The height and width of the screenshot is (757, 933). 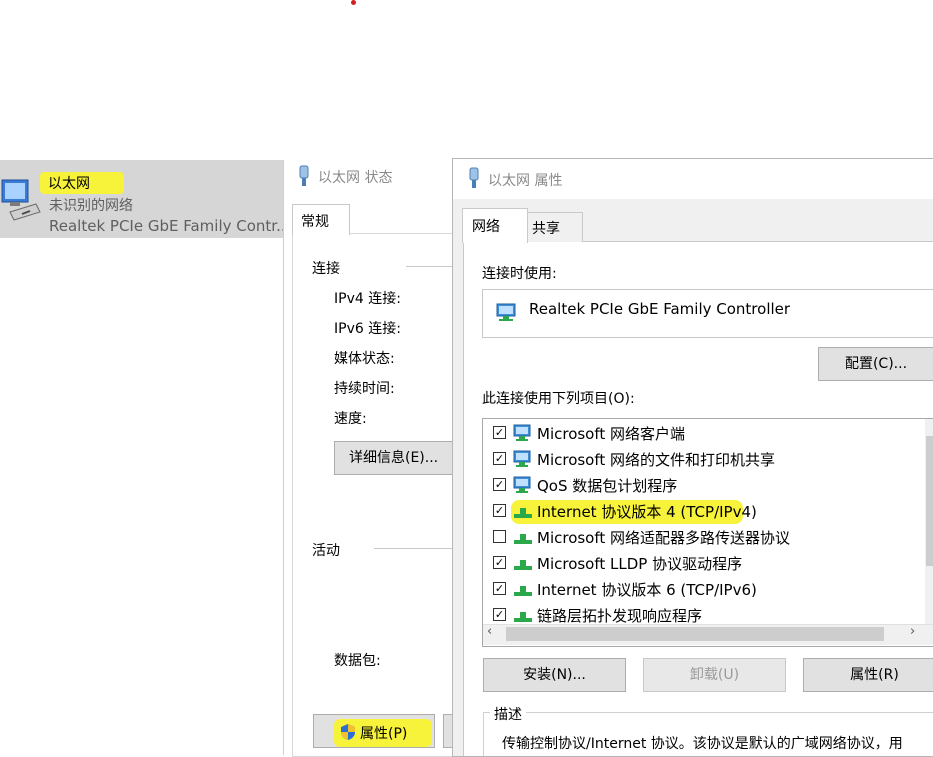 What do you see at coordinates (348, 732) in the screenshot?
I see `uac-shield-icon` at bounding box center [348, 732].